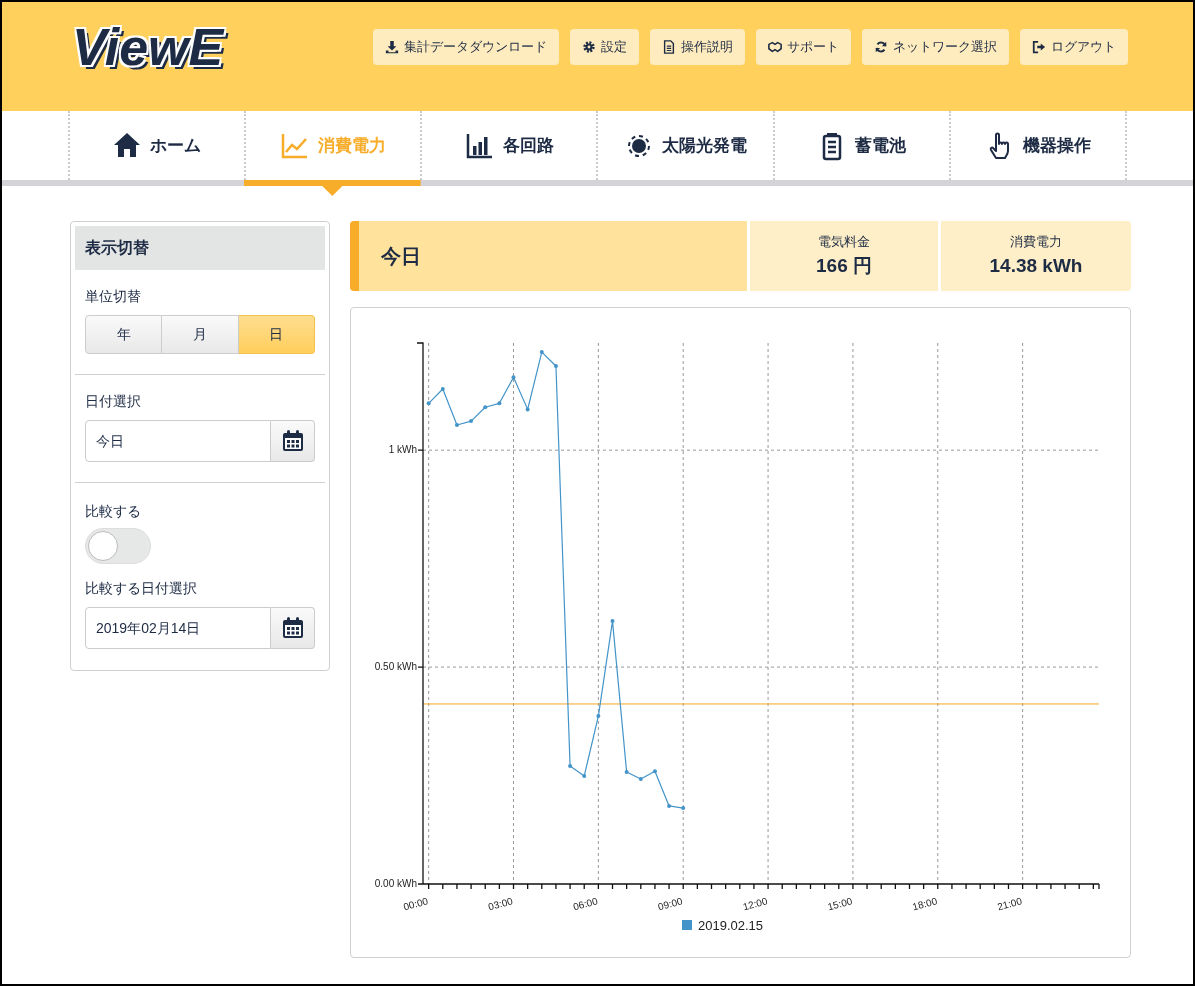 The width and height of the screenshot is (1195, 986). I want to click on y-tick-label: 1 kWh, so click(402, 450).